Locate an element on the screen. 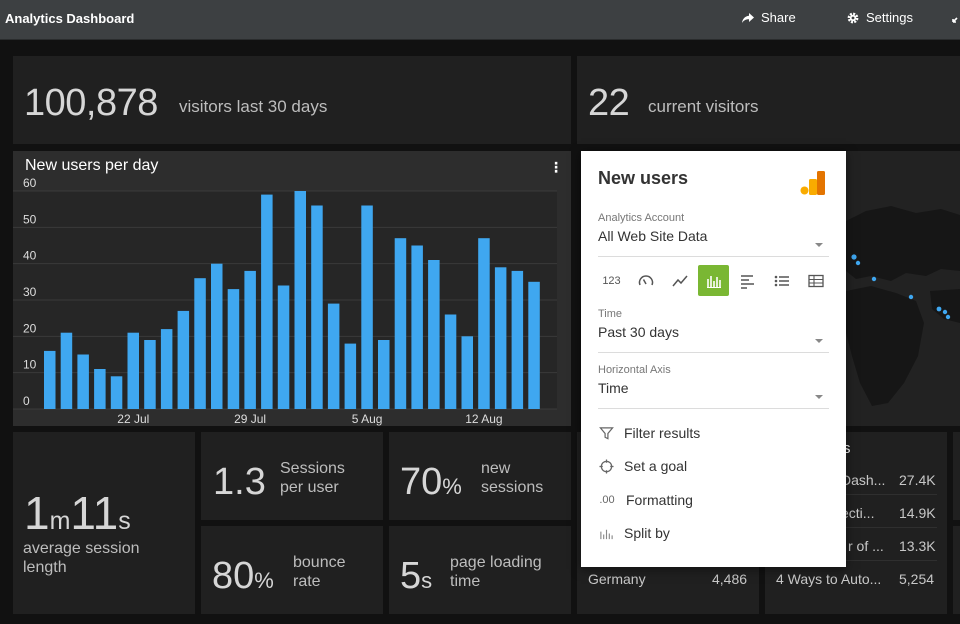  new-sessions-label: new sessions is located at coordinates (512, 478).